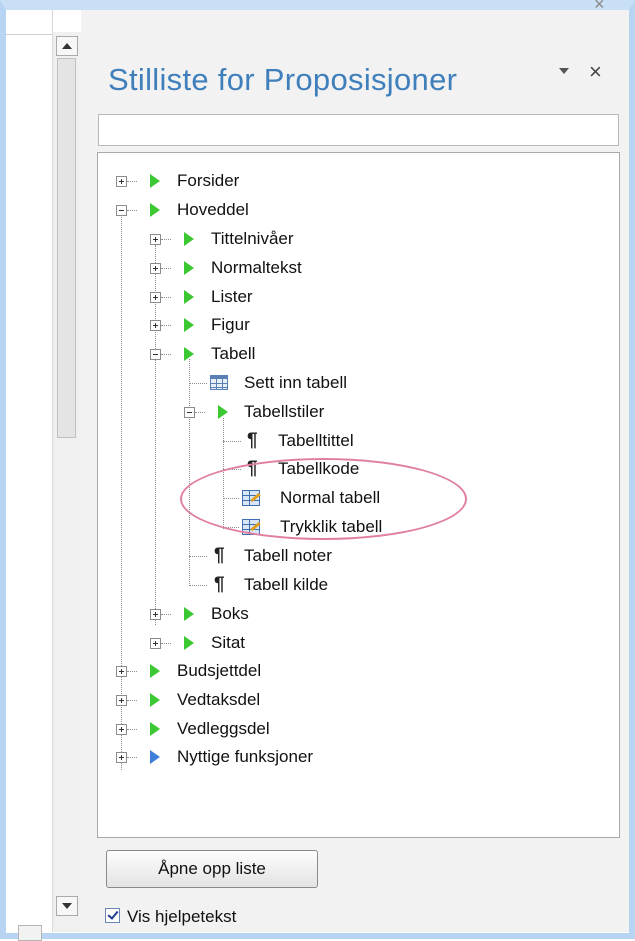 The image size is (635, 941). Describe the element at coordinates (112, 915) in the screenshot. I see `show-help-checkbox` at that location.